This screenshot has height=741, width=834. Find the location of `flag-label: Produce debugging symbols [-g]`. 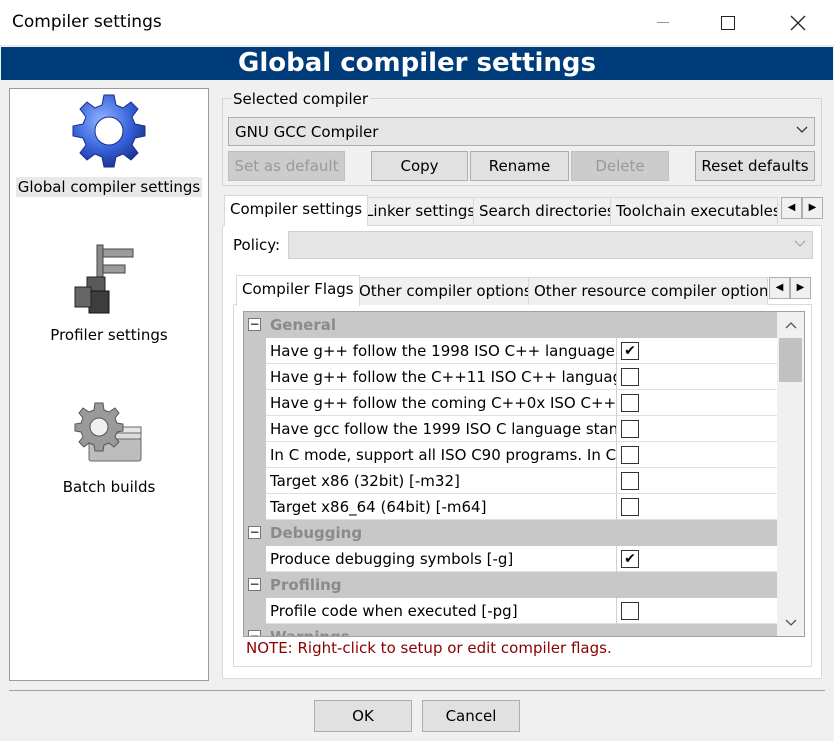

flag-label: Produce debugging symbols [-g] is located at coordinates (443, 559).